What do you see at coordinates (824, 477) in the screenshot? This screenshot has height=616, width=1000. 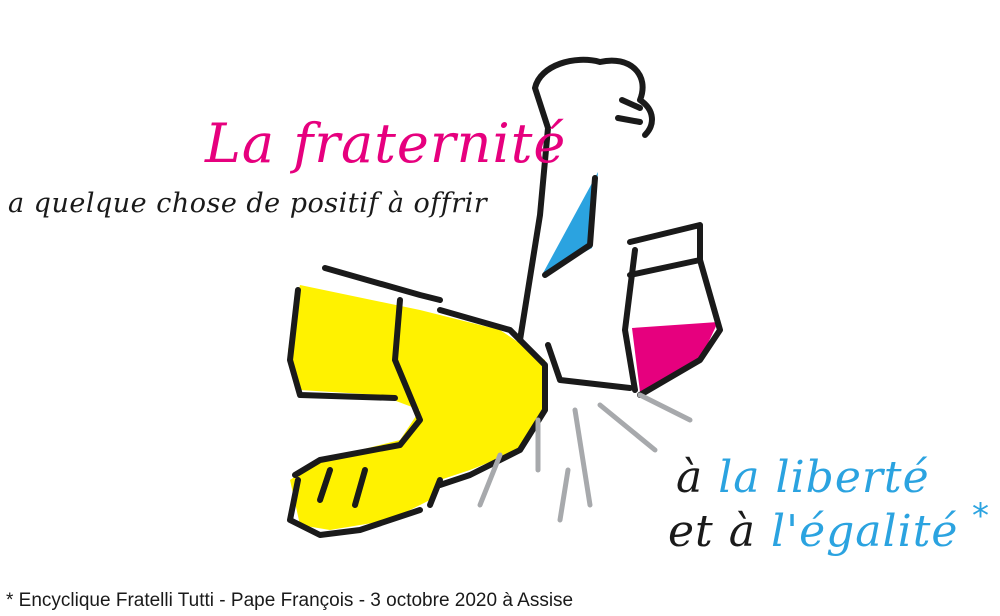 I see `line-liberte-emph: la liberté` at bounding box center [824, 477].